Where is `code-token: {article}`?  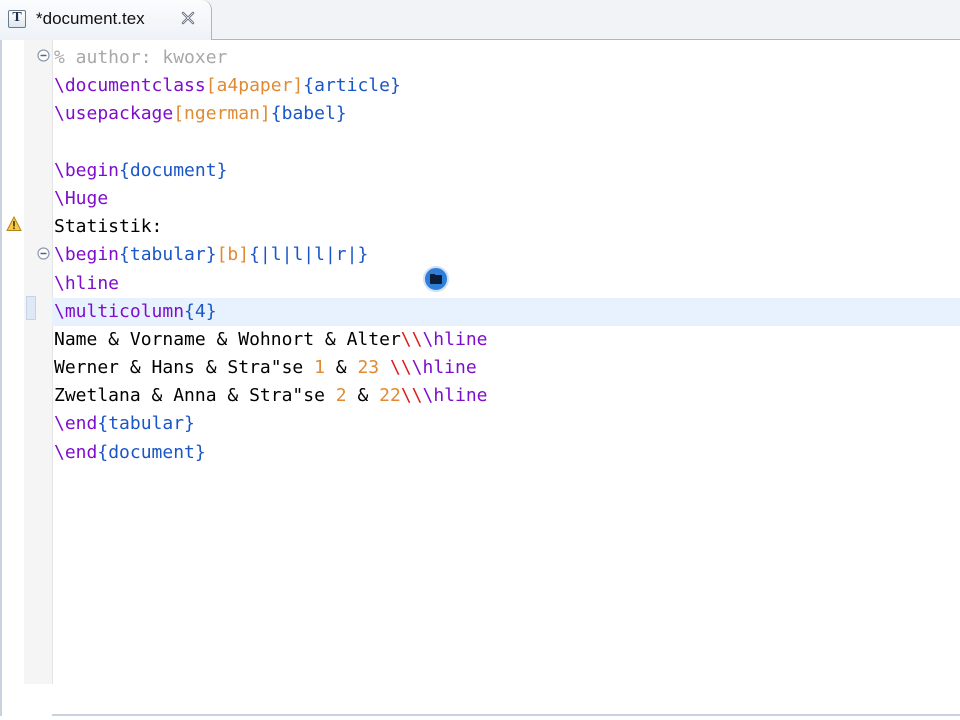 code-token: {article} is located at coordinates (352, 86).